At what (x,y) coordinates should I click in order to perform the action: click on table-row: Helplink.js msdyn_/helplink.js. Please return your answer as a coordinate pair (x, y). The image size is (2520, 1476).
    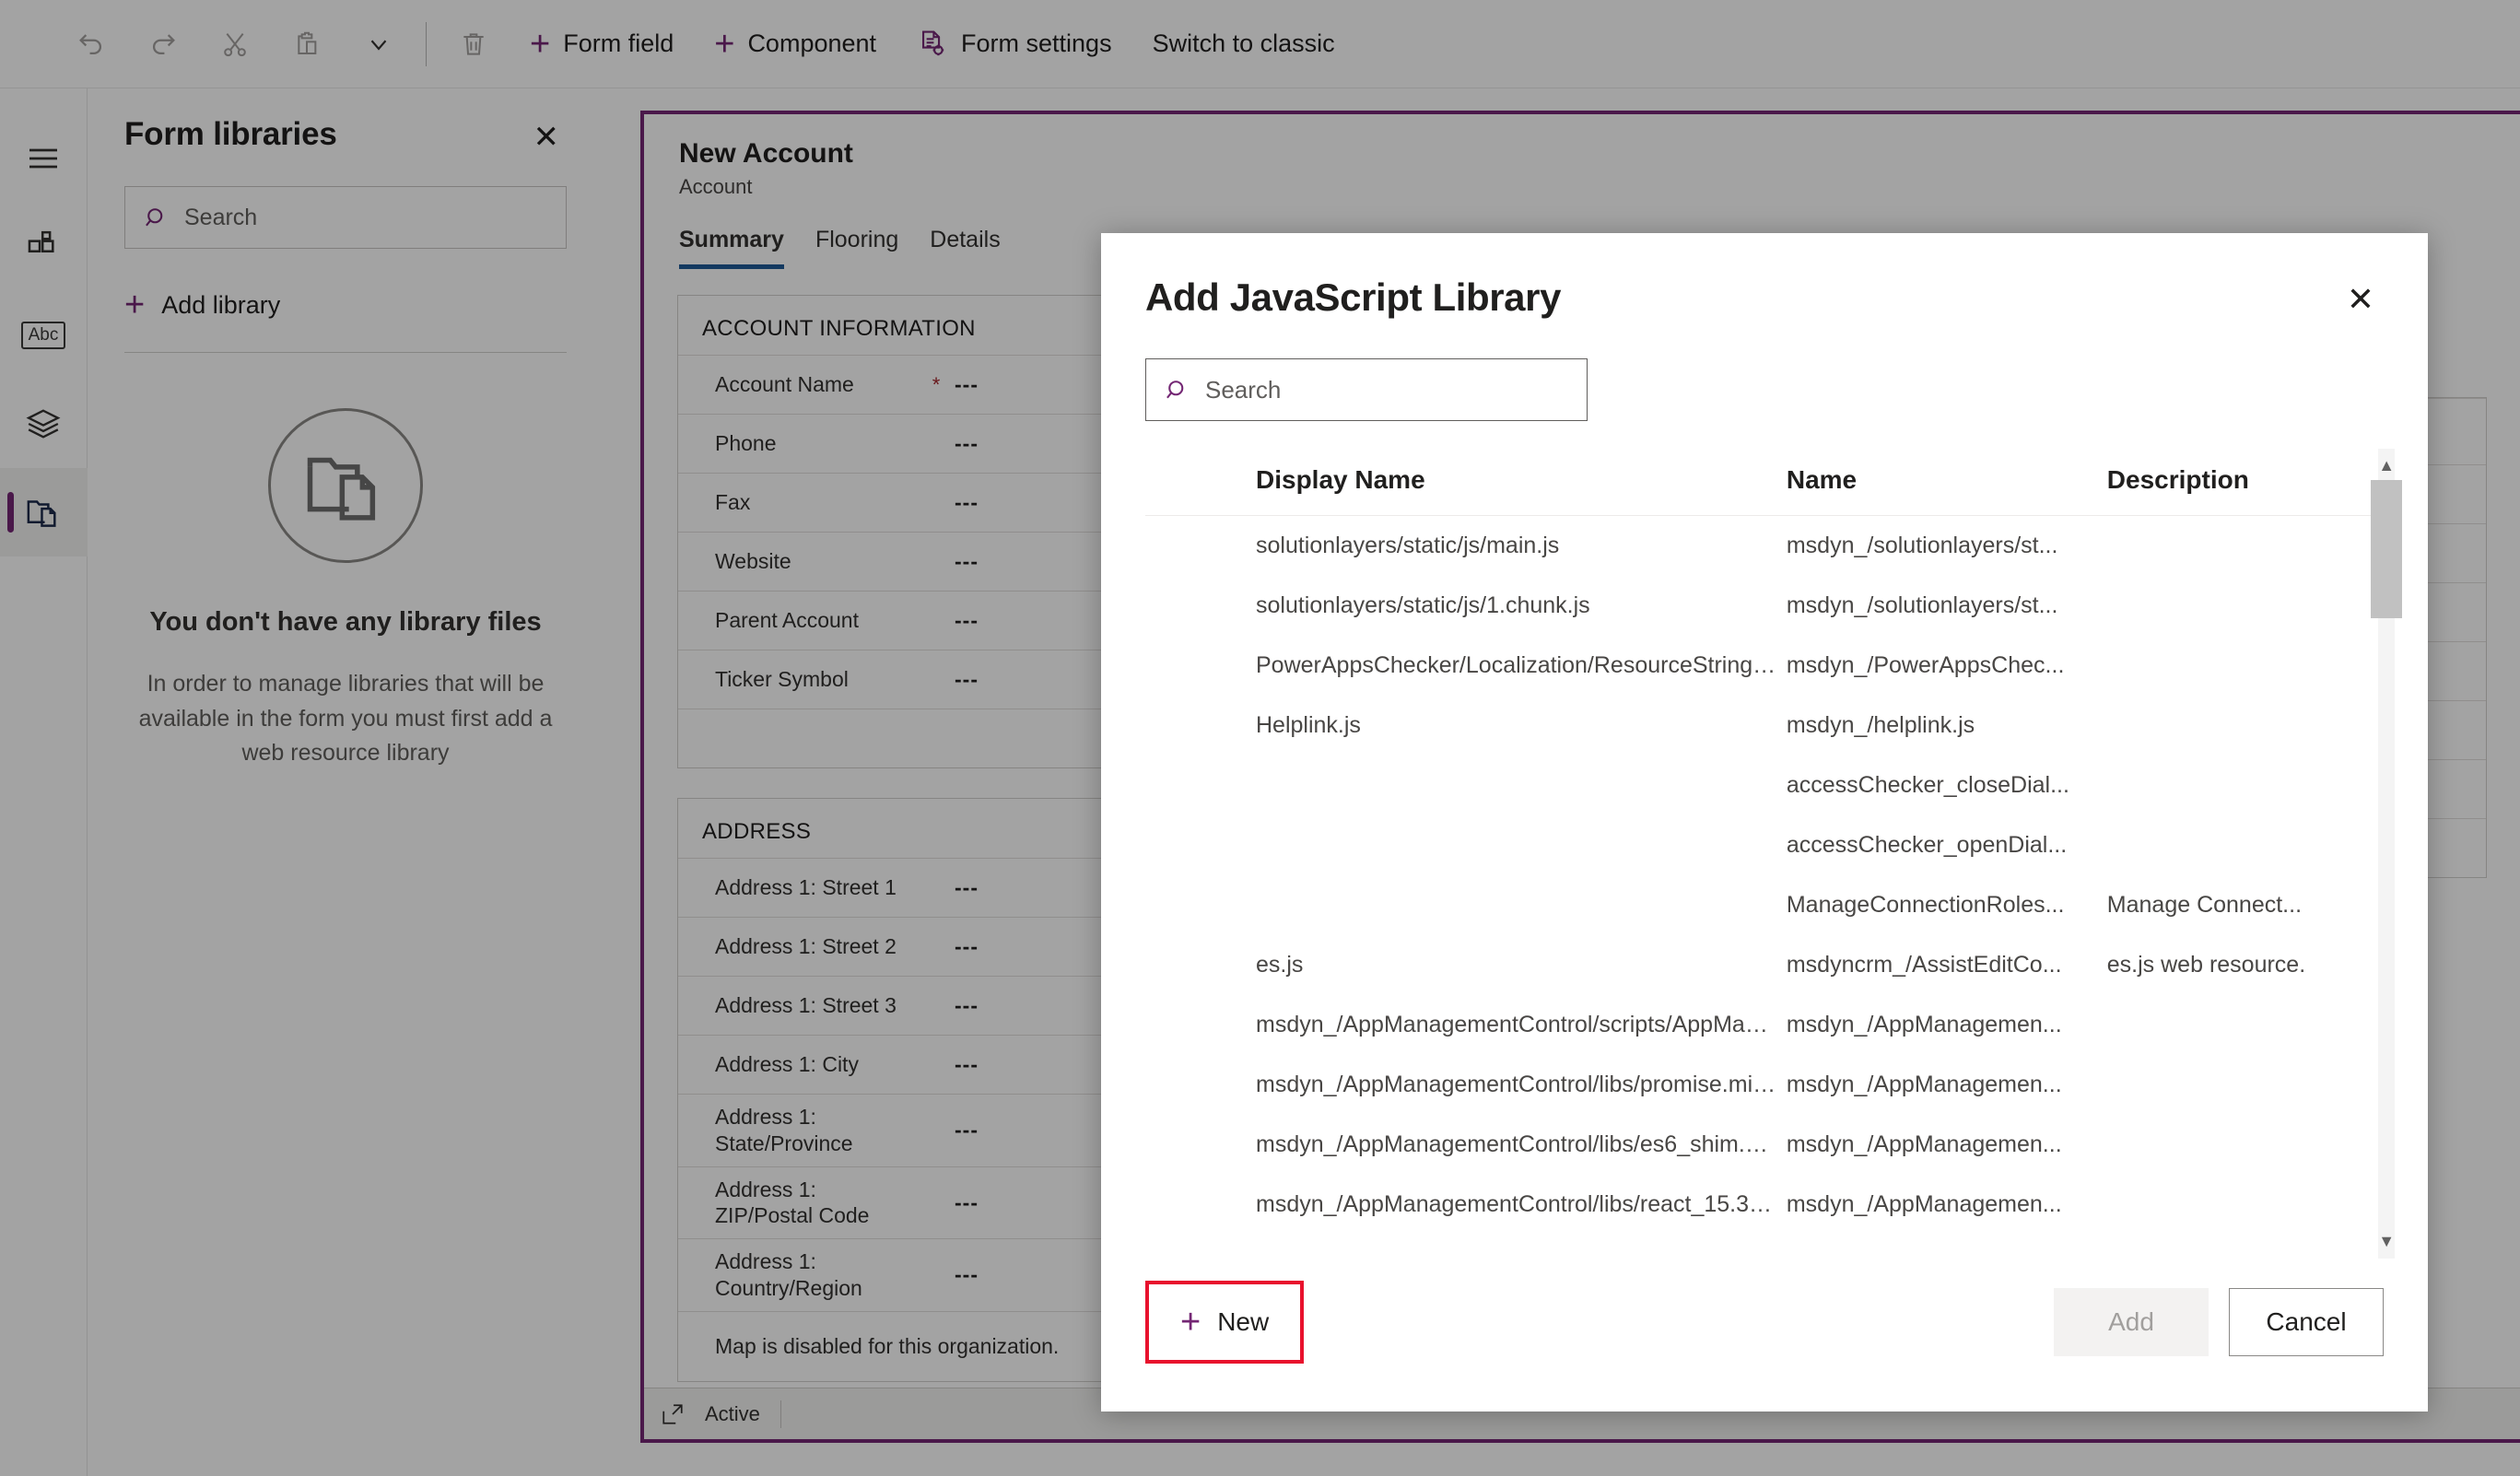
    Looking at the image, I should click on (1761, 726).